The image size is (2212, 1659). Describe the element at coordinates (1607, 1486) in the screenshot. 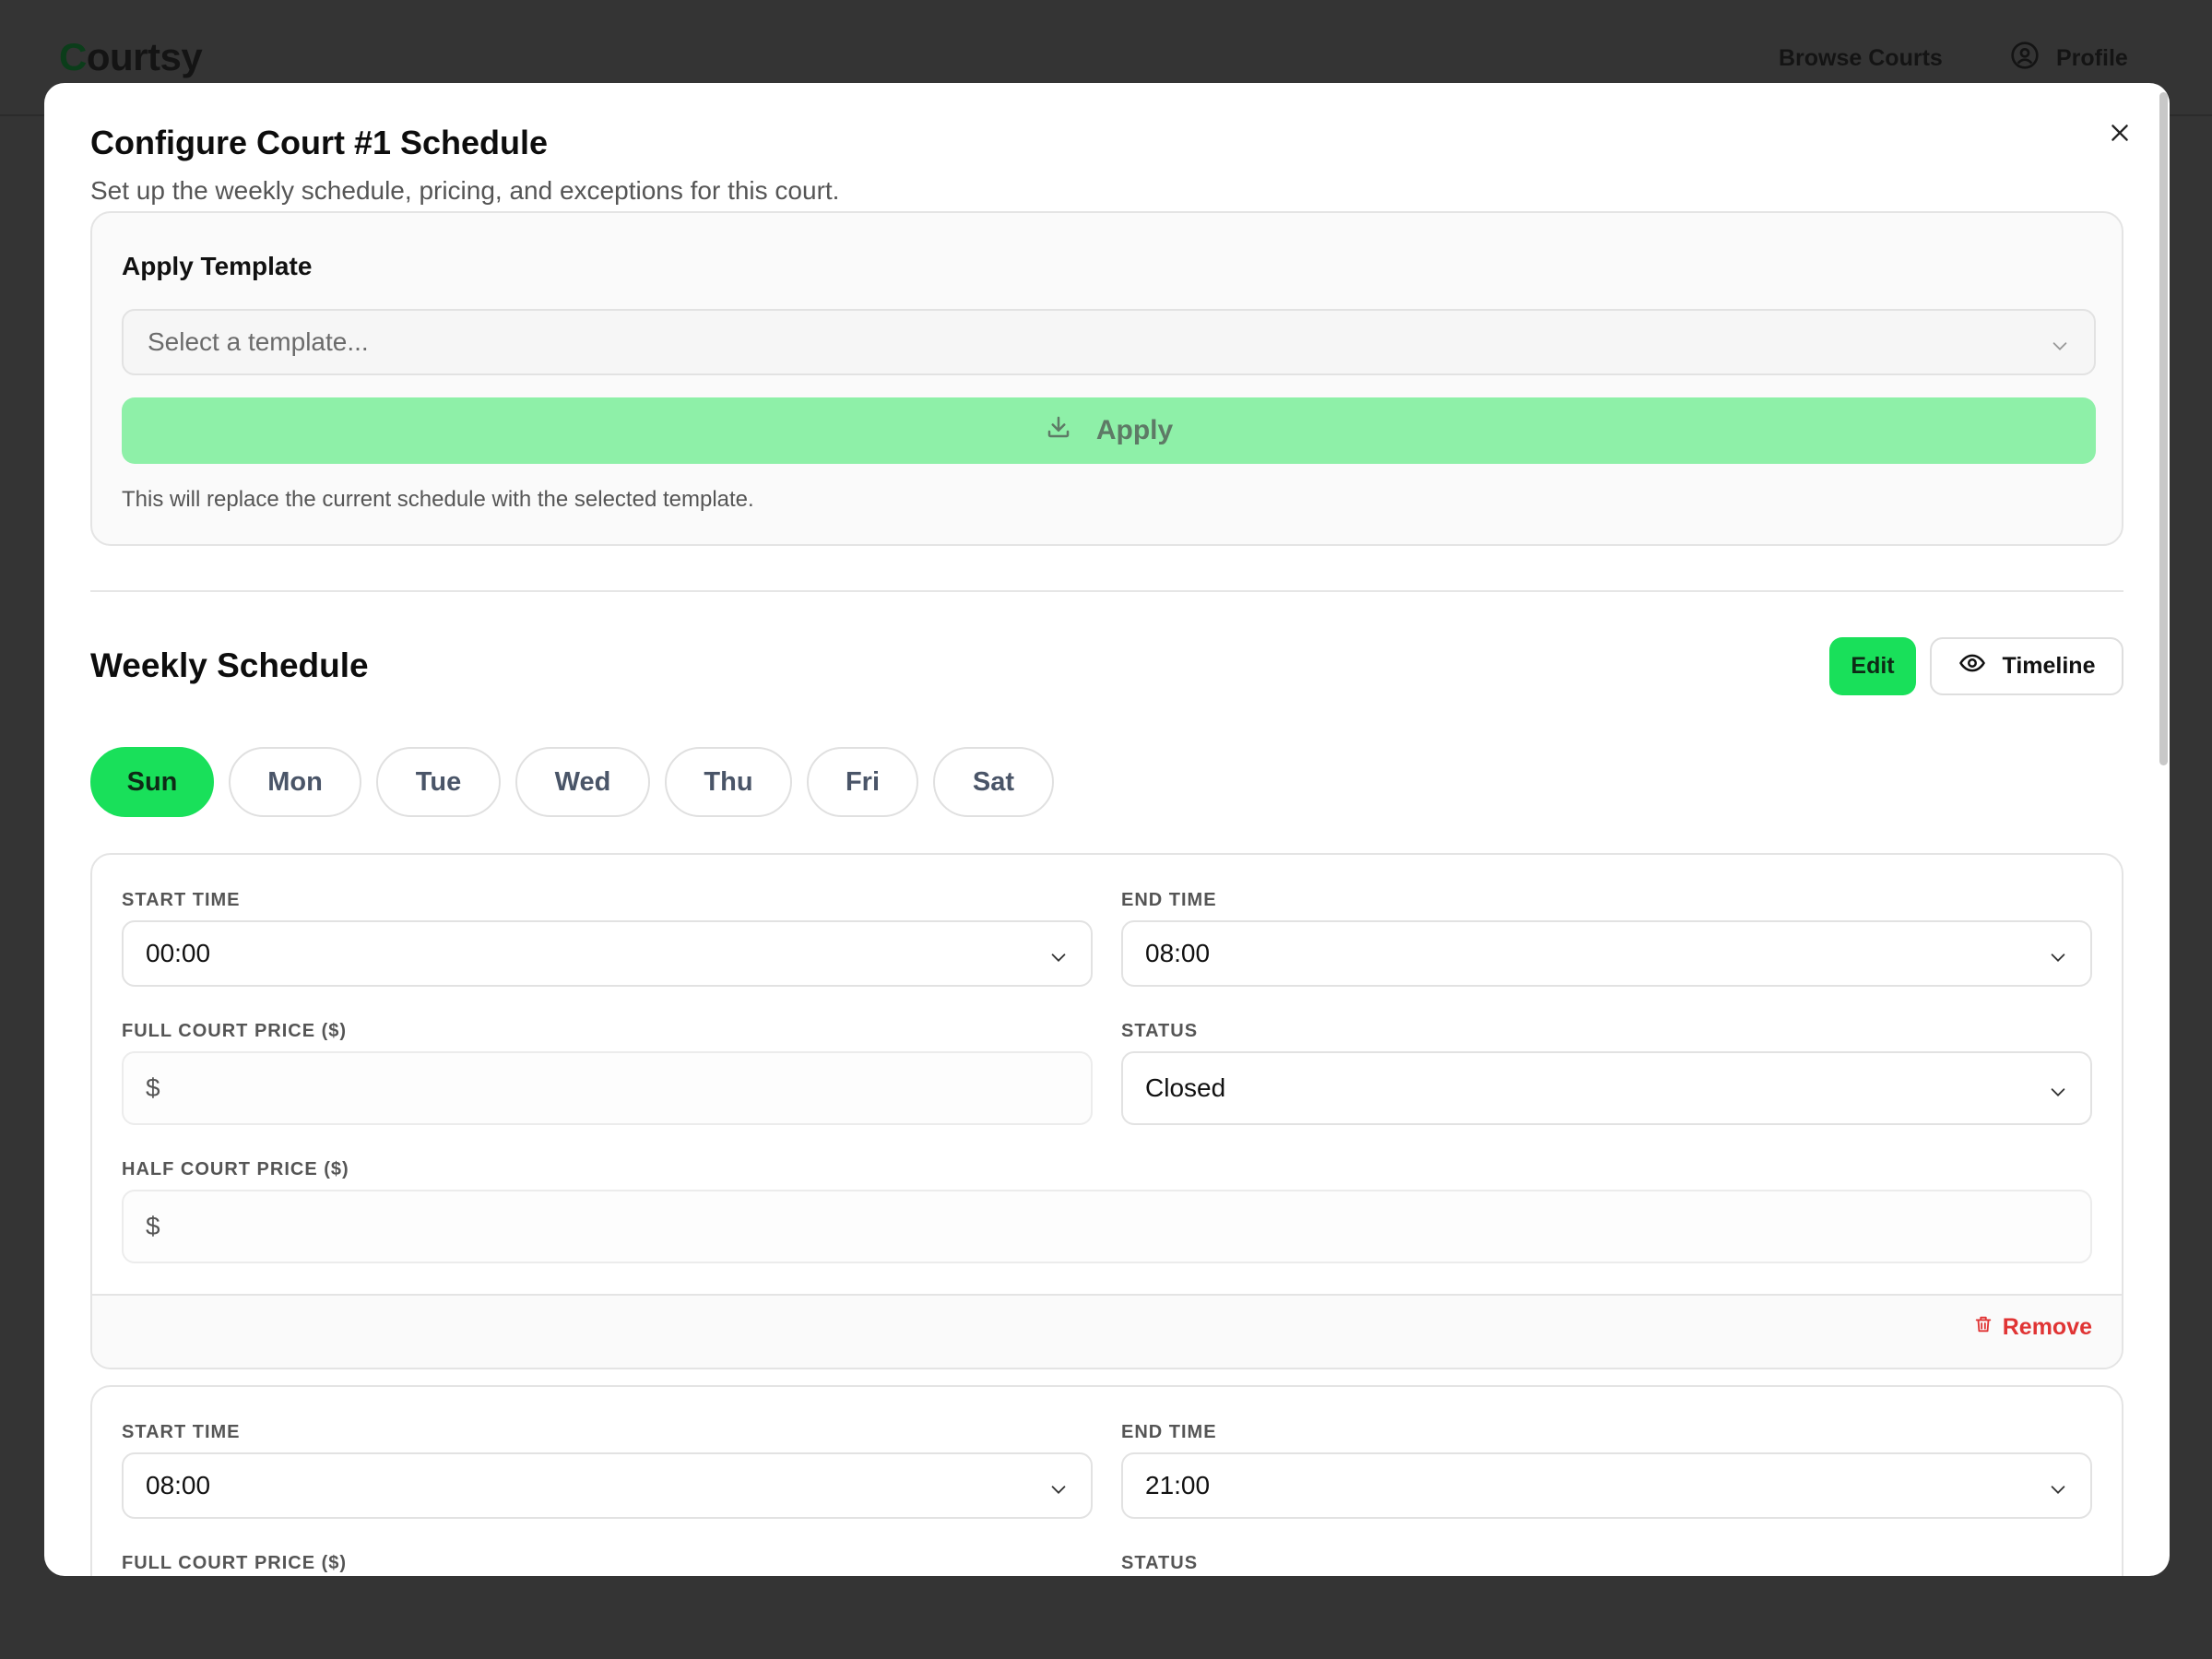

I see `end-time-select: 21:00` at that location.